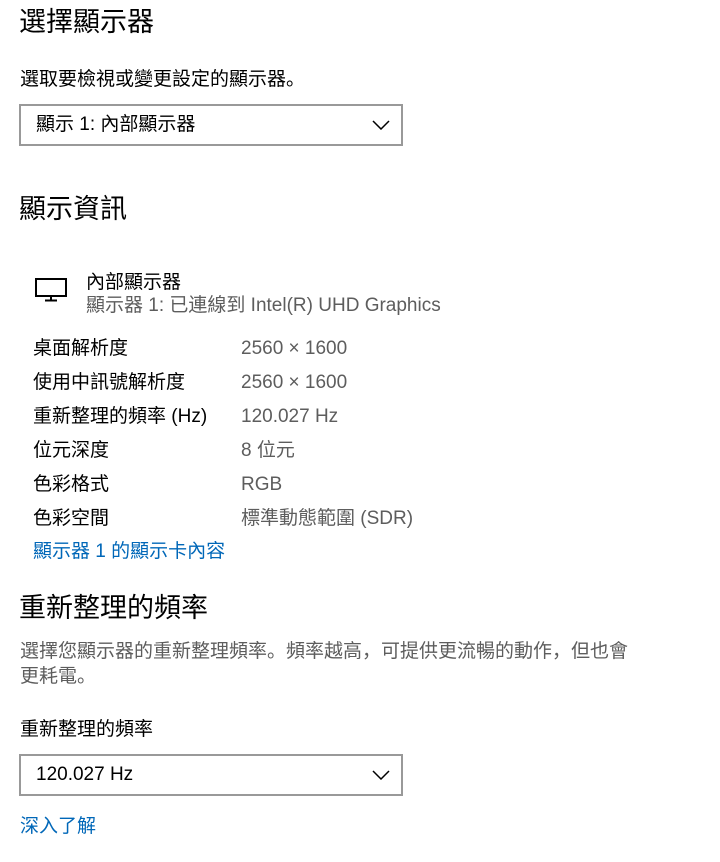 This screenshot has height=862, width=720. I want to click on display-select-value: 顯示 1: 內部顯示器, so click(116, 124).